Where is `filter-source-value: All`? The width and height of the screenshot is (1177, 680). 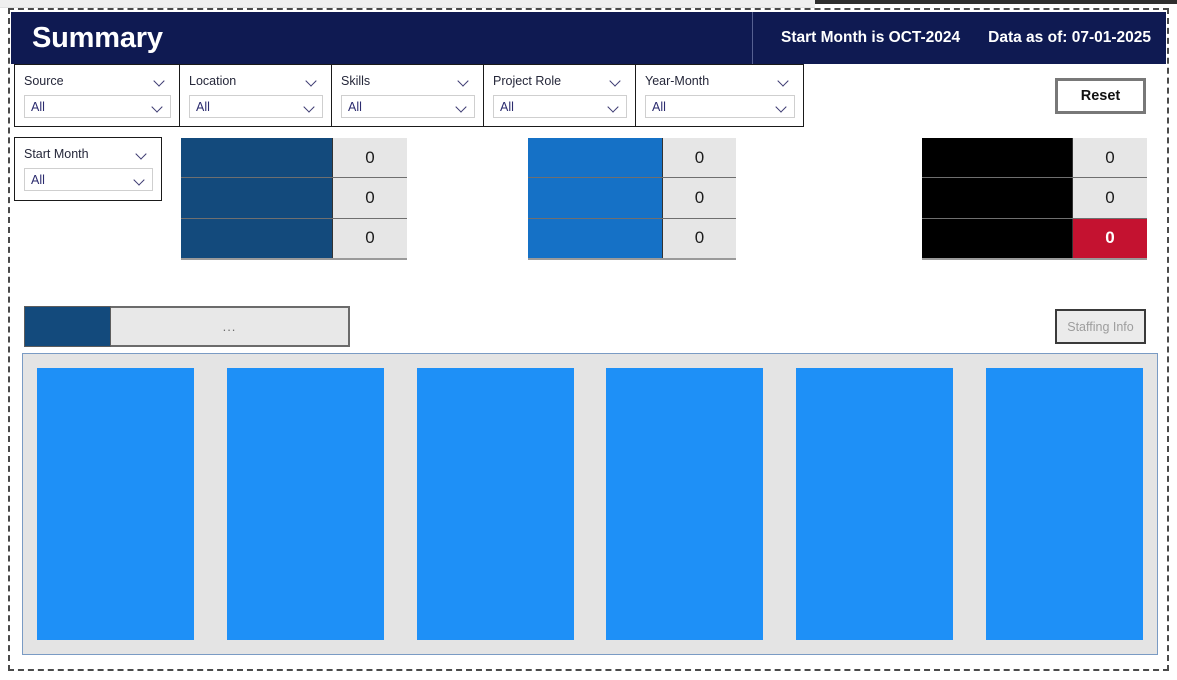 filter-source-value: All is located at coordinates (38, 106).